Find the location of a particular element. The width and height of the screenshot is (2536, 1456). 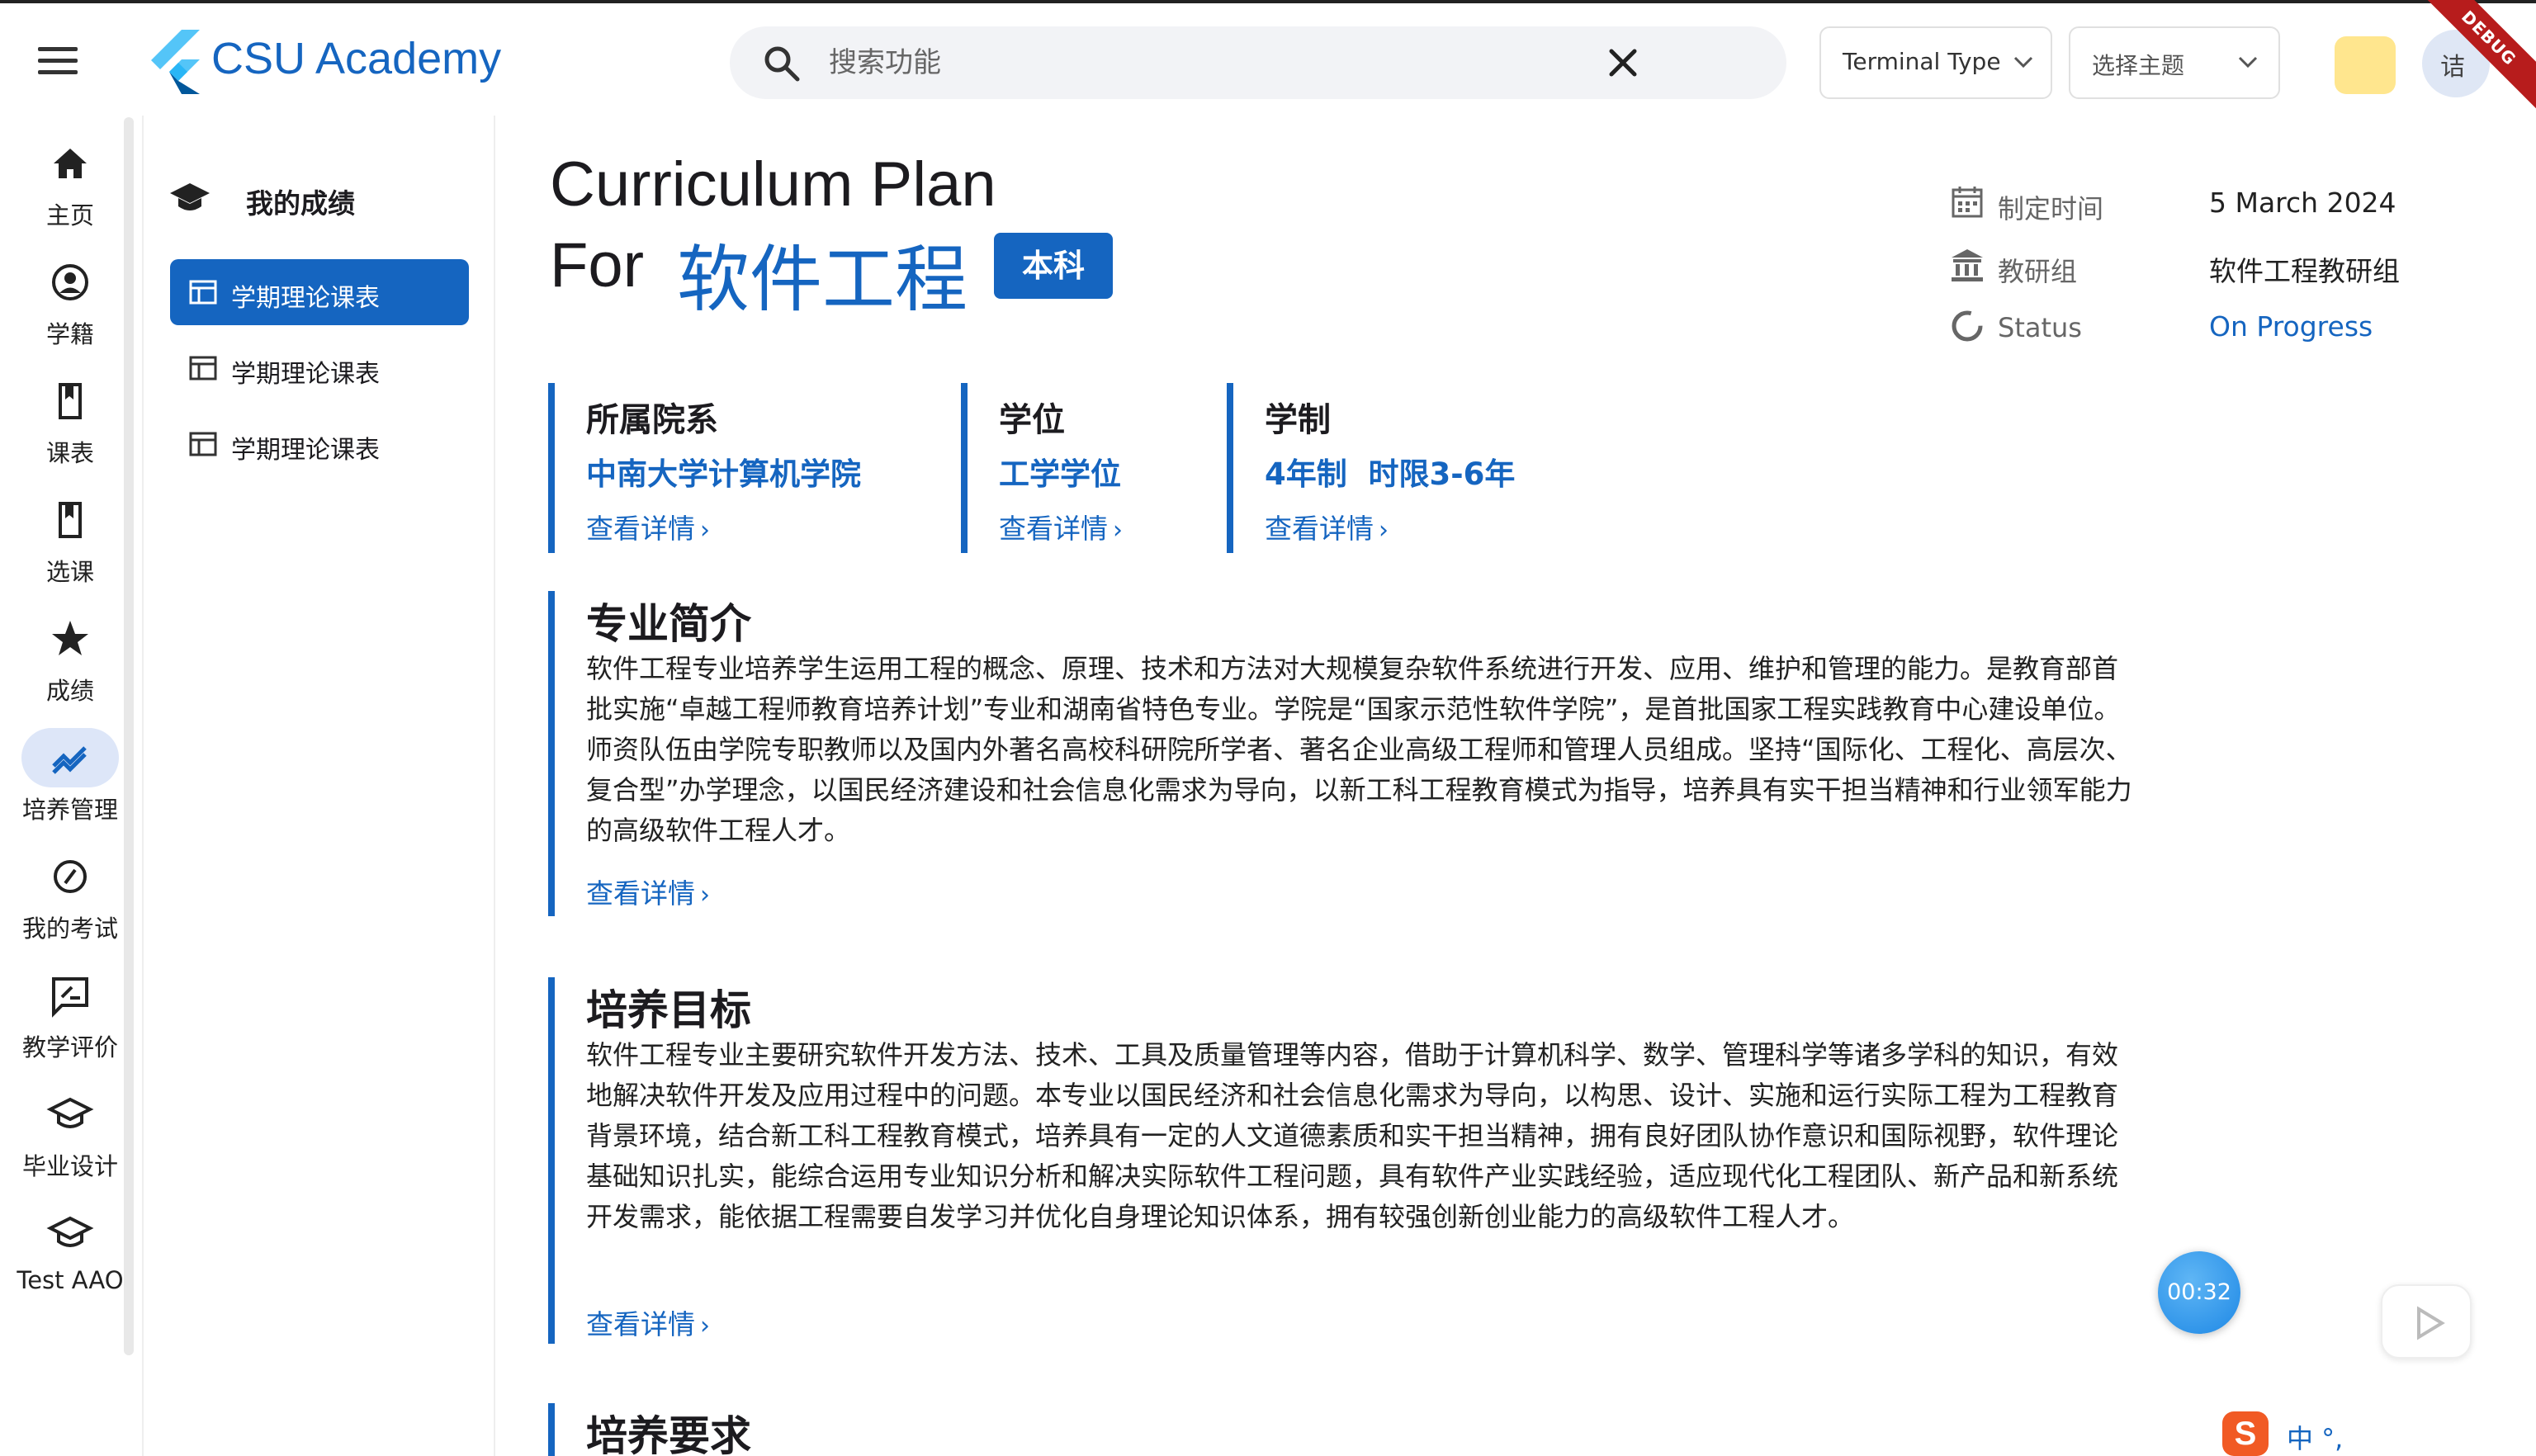

theme-select-dropdown: 选择主题 is located at coordinates (2174, 62).